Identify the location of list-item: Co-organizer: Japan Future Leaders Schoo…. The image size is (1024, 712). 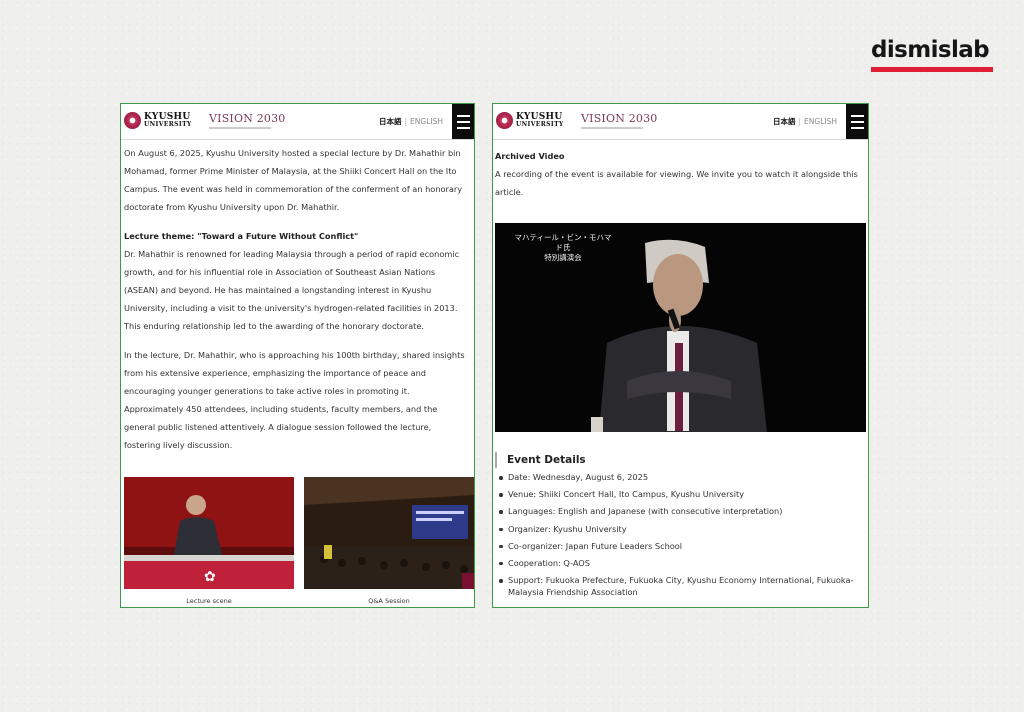
(681, 547).